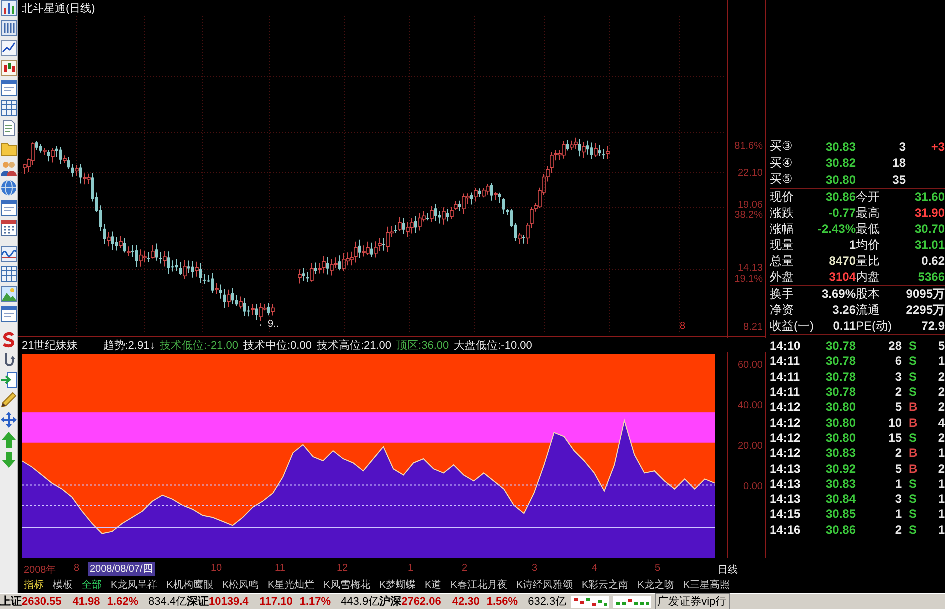 The image size is (945, 609). I want to click on order-volume: 3, so click(902, 147).